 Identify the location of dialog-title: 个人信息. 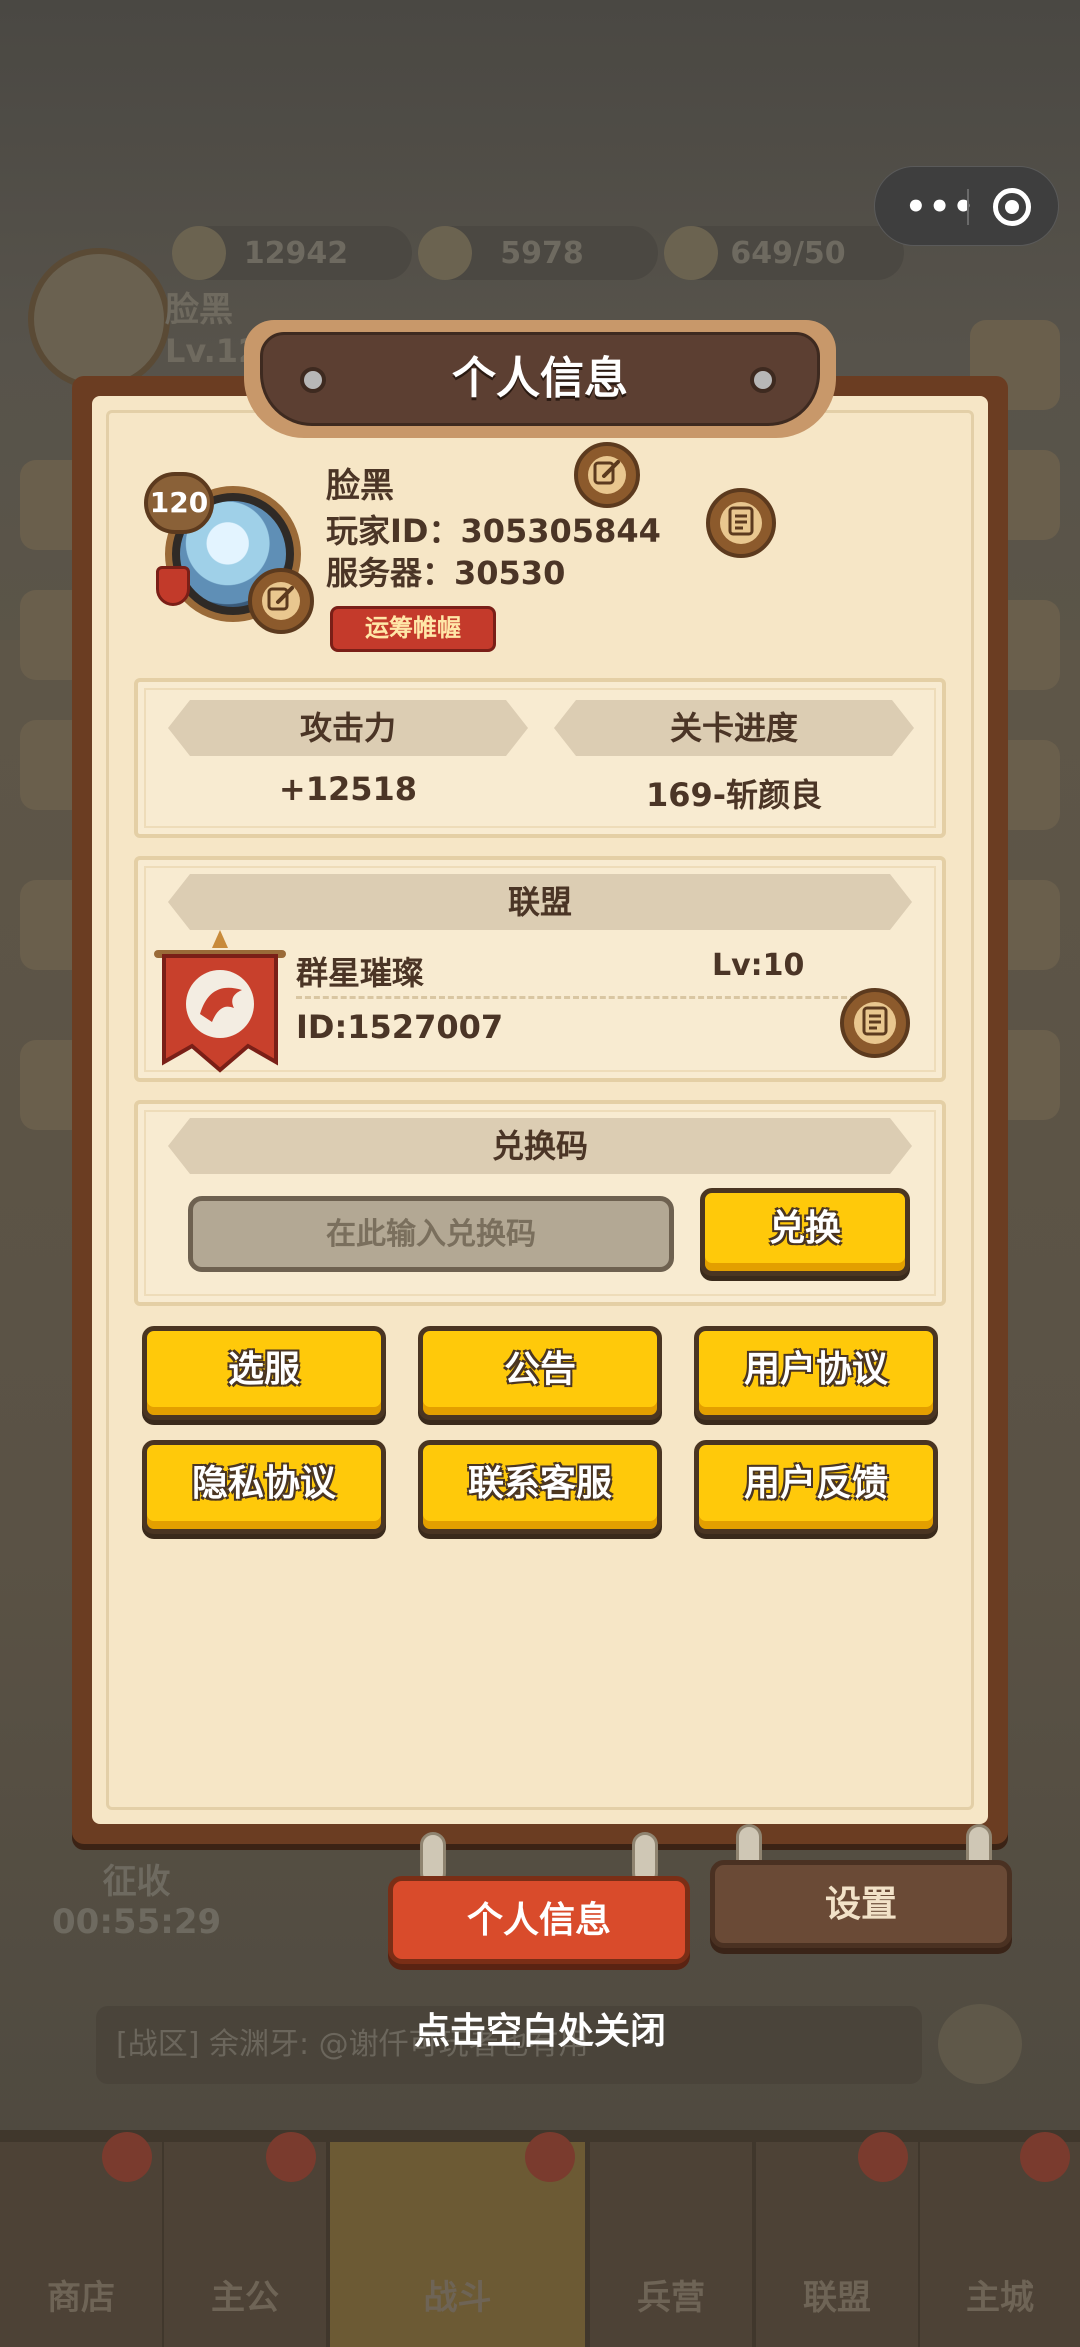
(540, 378).